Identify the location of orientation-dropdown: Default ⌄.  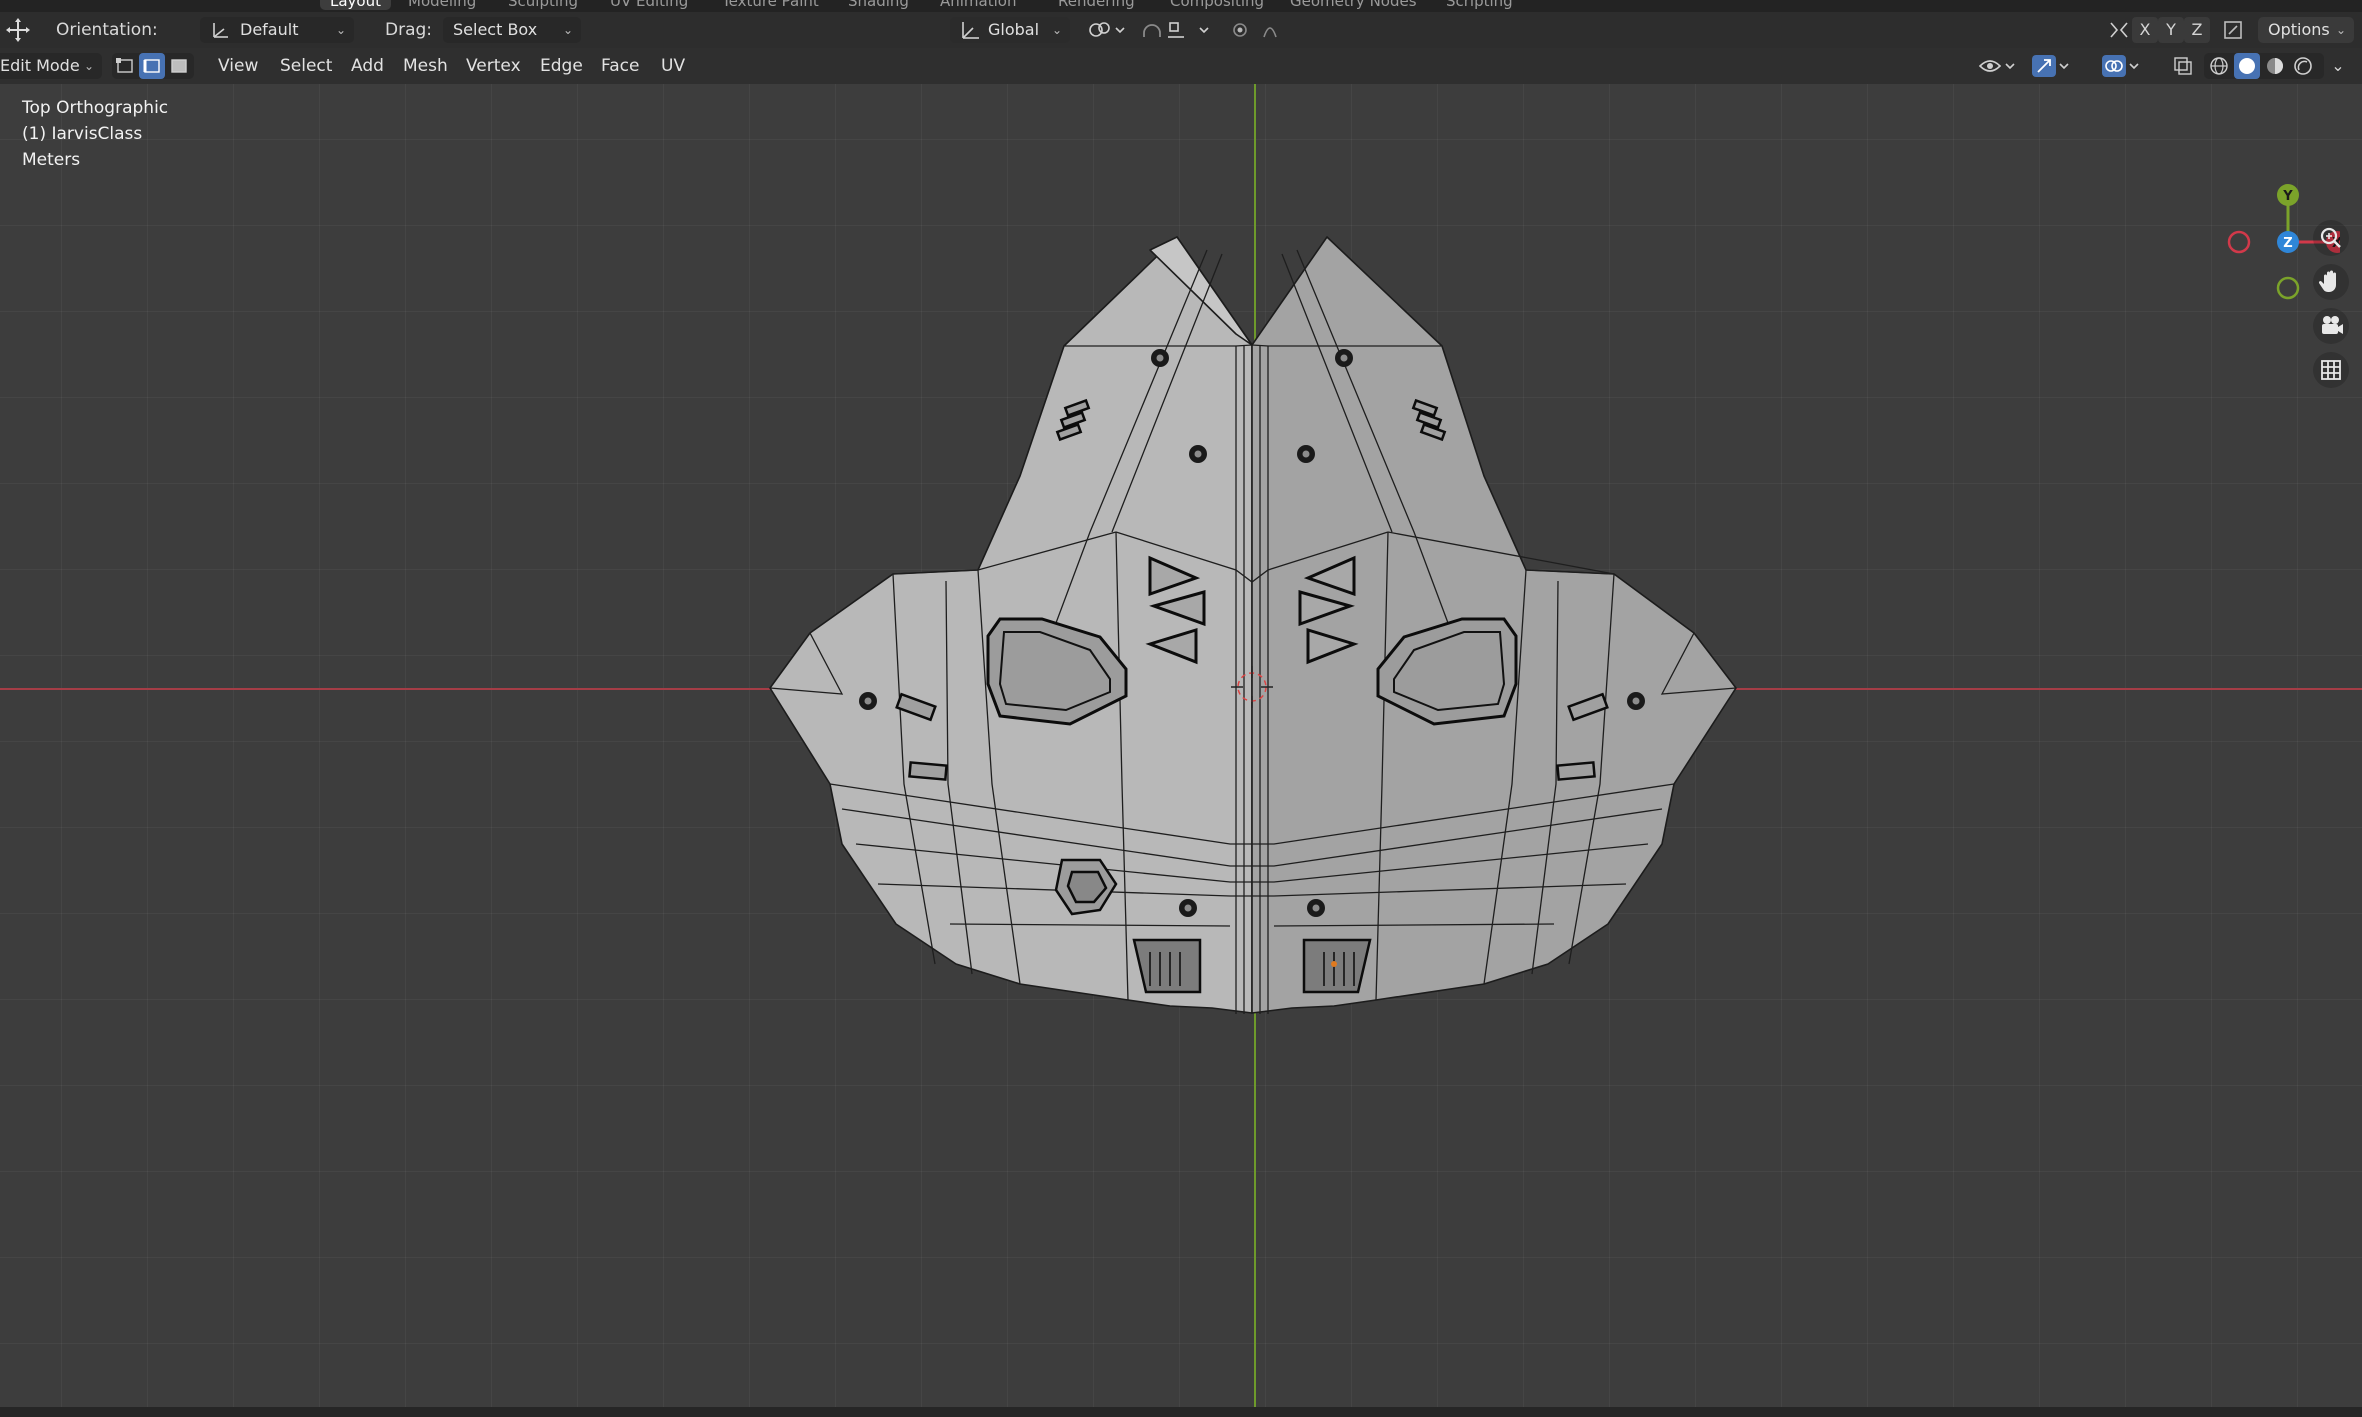
(277, 30).